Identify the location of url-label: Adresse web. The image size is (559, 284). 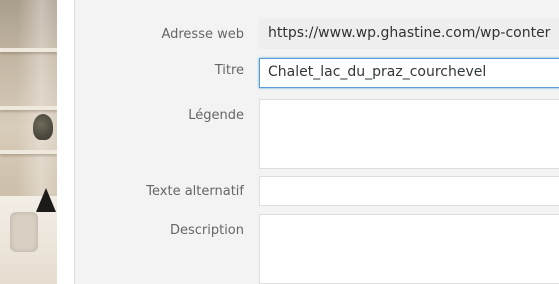
(202, 34).